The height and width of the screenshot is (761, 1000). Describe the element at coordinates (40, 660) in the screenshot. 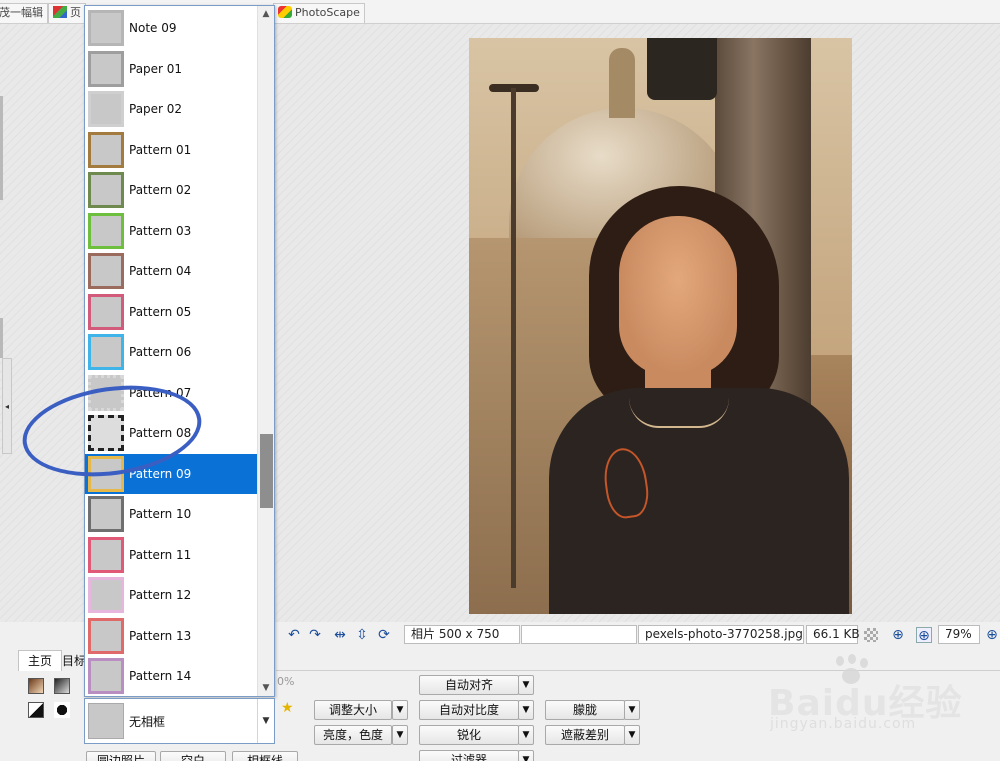

I see `tab-home: 主页` at that location.